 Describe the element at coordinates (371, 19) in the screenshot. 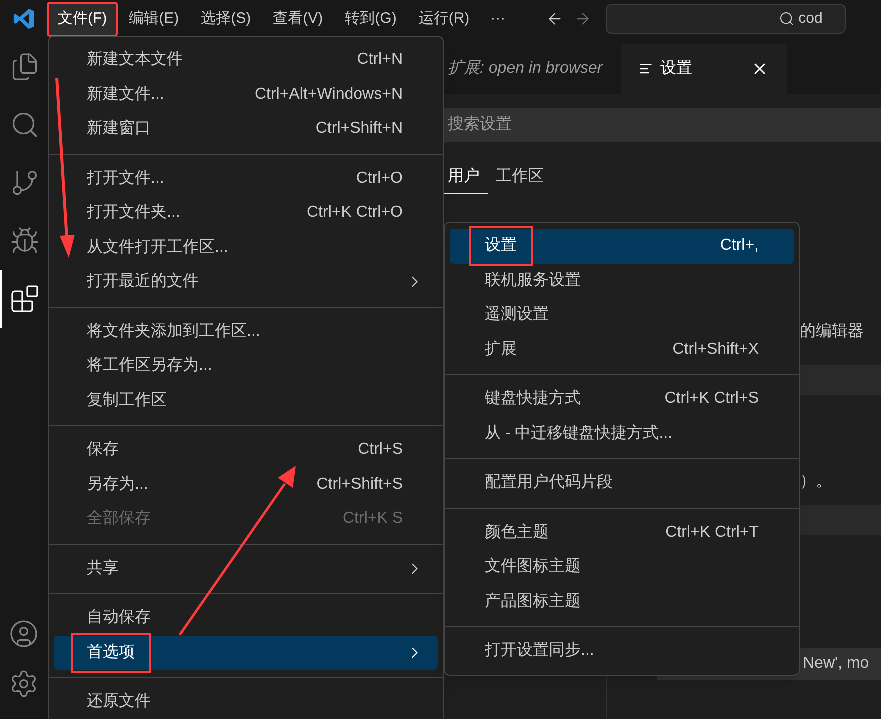

I see `menu-bar-item: 转到(G)` at that location.